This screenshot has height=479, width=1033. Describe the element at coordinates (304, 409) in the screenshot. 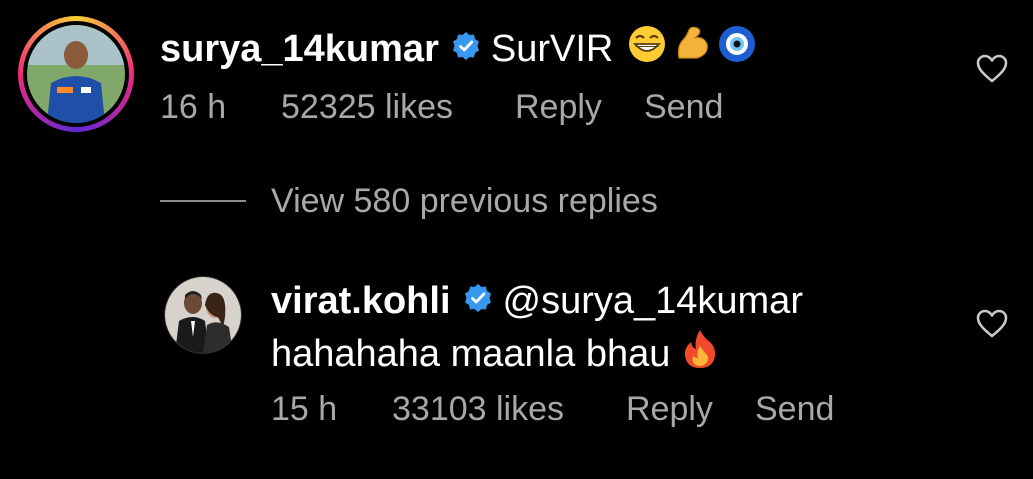

I see `comment-time: 15 h` at that location.